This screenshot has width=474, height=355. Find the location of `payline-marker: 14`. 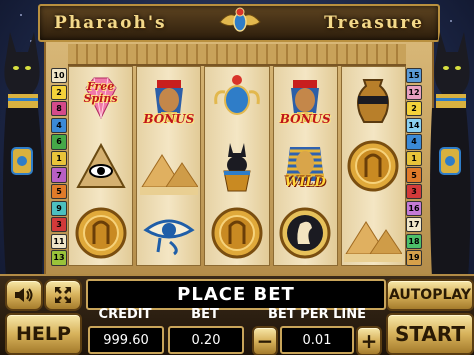

payline-marker: 14 is located at coordinates (414, 125).